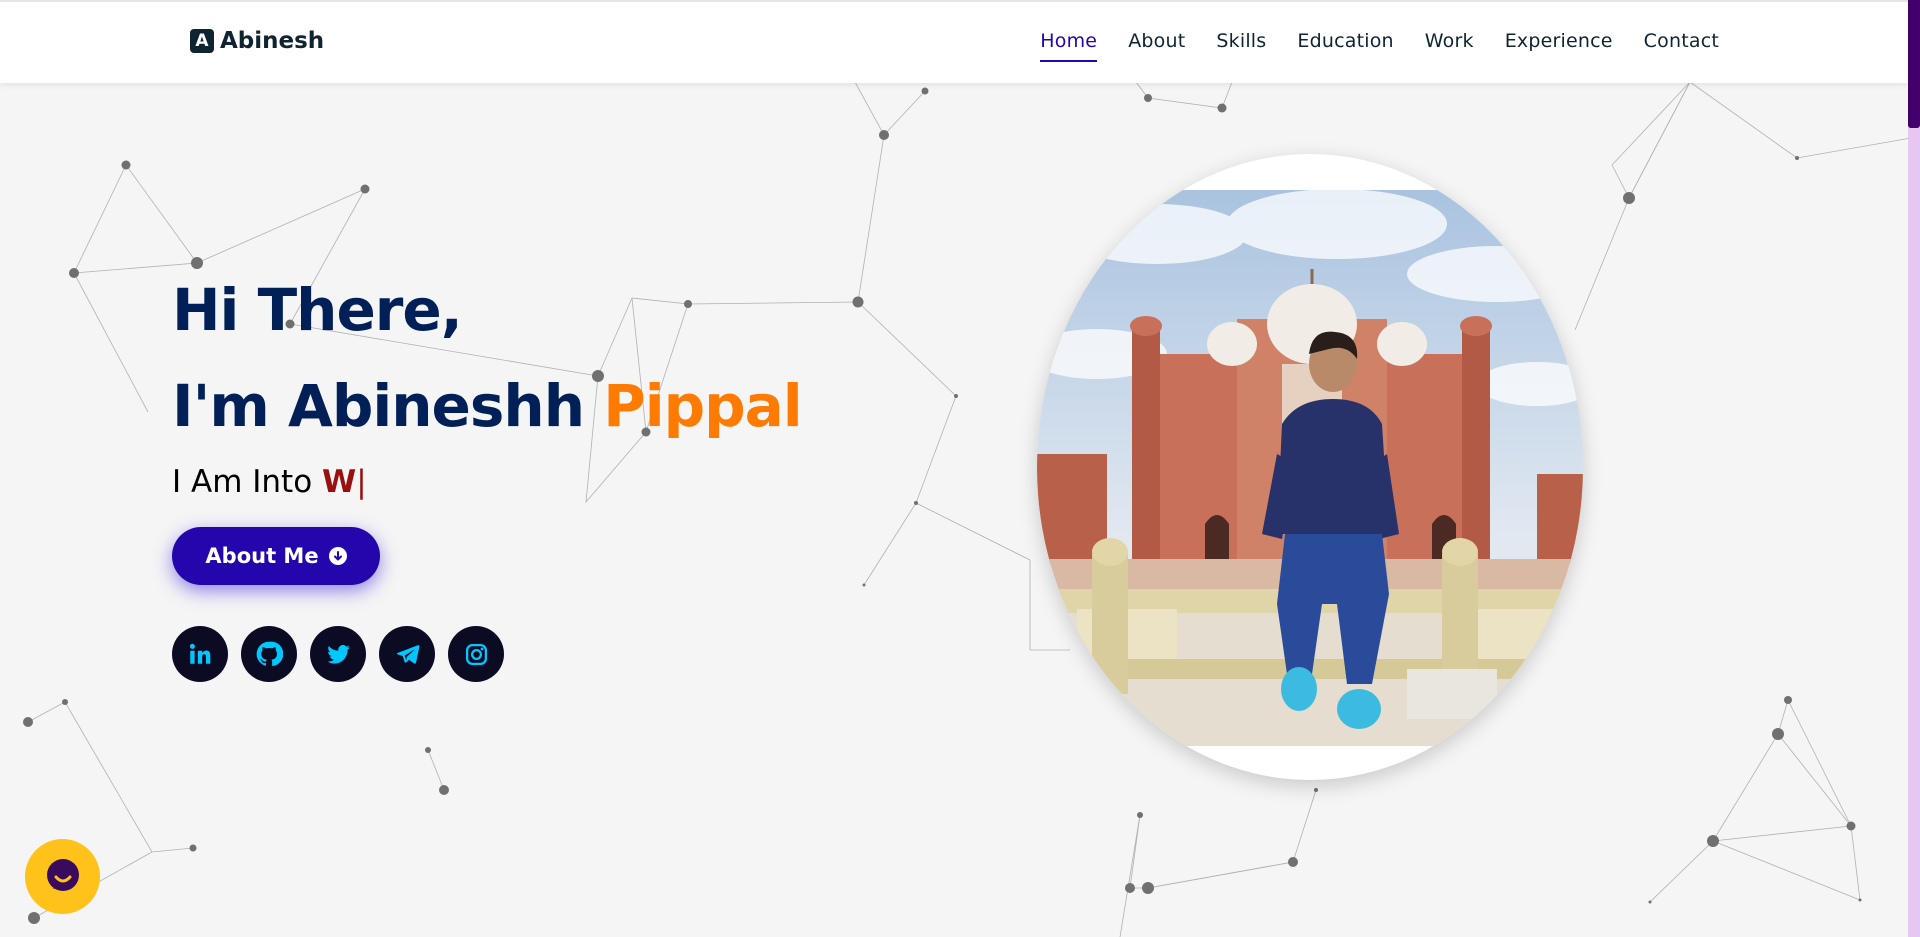  I want to click on typing-prefix: I Am Into, so click(242, 482).